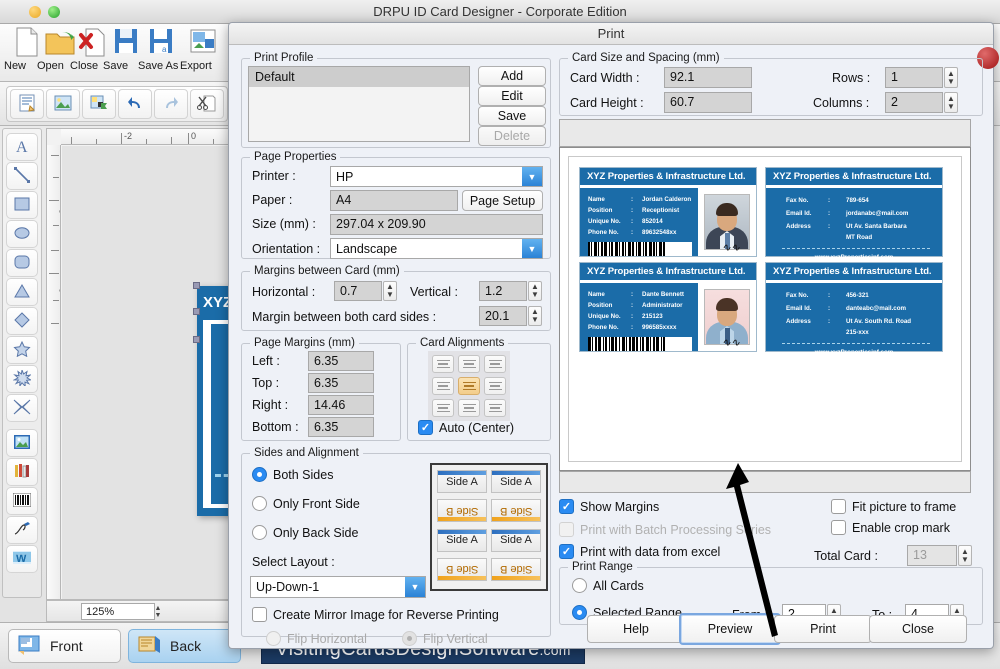 This screenshot has width=1000, height=669. I want to click on rectangle-tool-button, so click(22, 205).